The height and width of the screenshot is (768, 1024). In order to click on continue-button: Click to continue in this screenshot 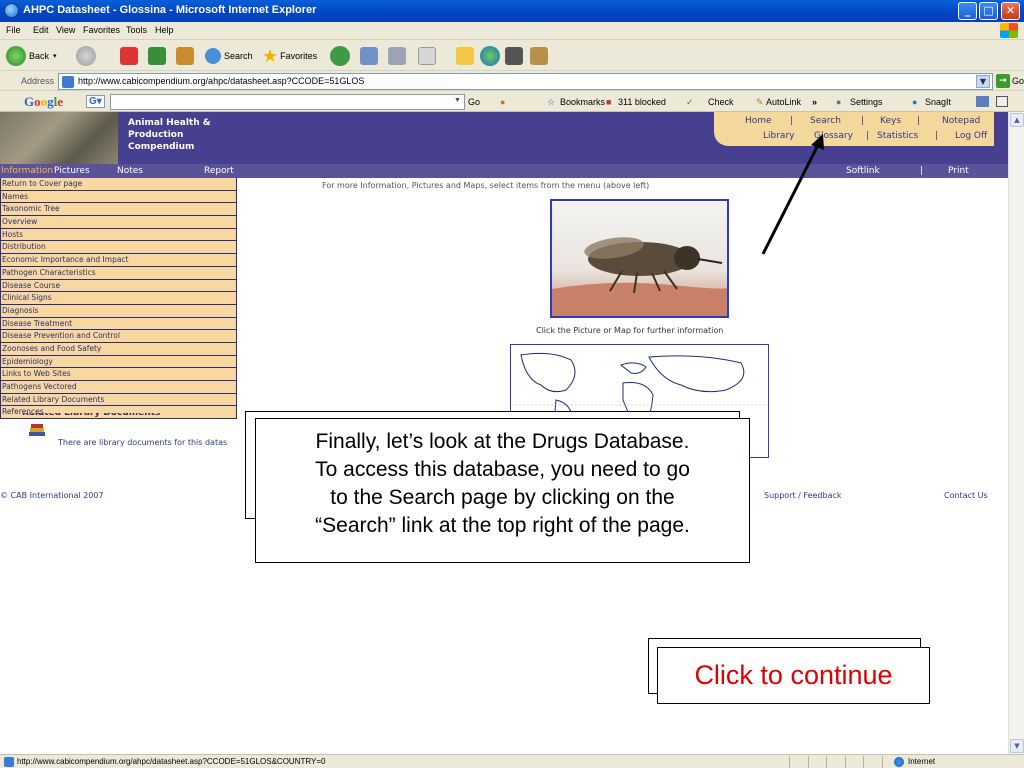, I will do `click(793, 675)`.